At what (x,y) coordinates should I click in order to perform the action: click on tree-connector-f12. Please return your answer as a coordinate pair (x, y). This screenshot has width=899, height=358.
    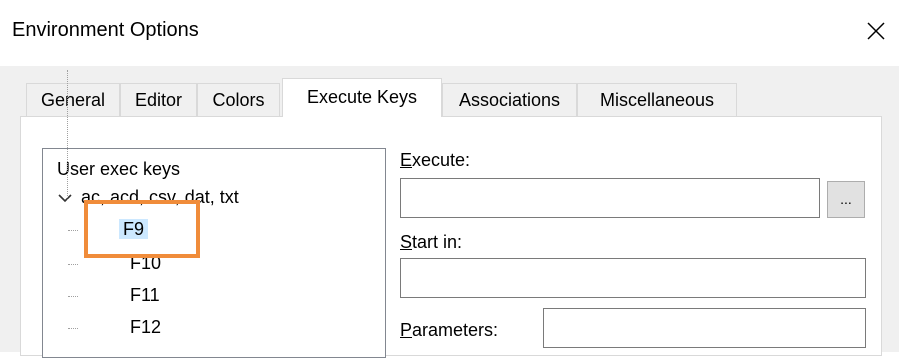
    Looking at the image, I should click on (73, 328).